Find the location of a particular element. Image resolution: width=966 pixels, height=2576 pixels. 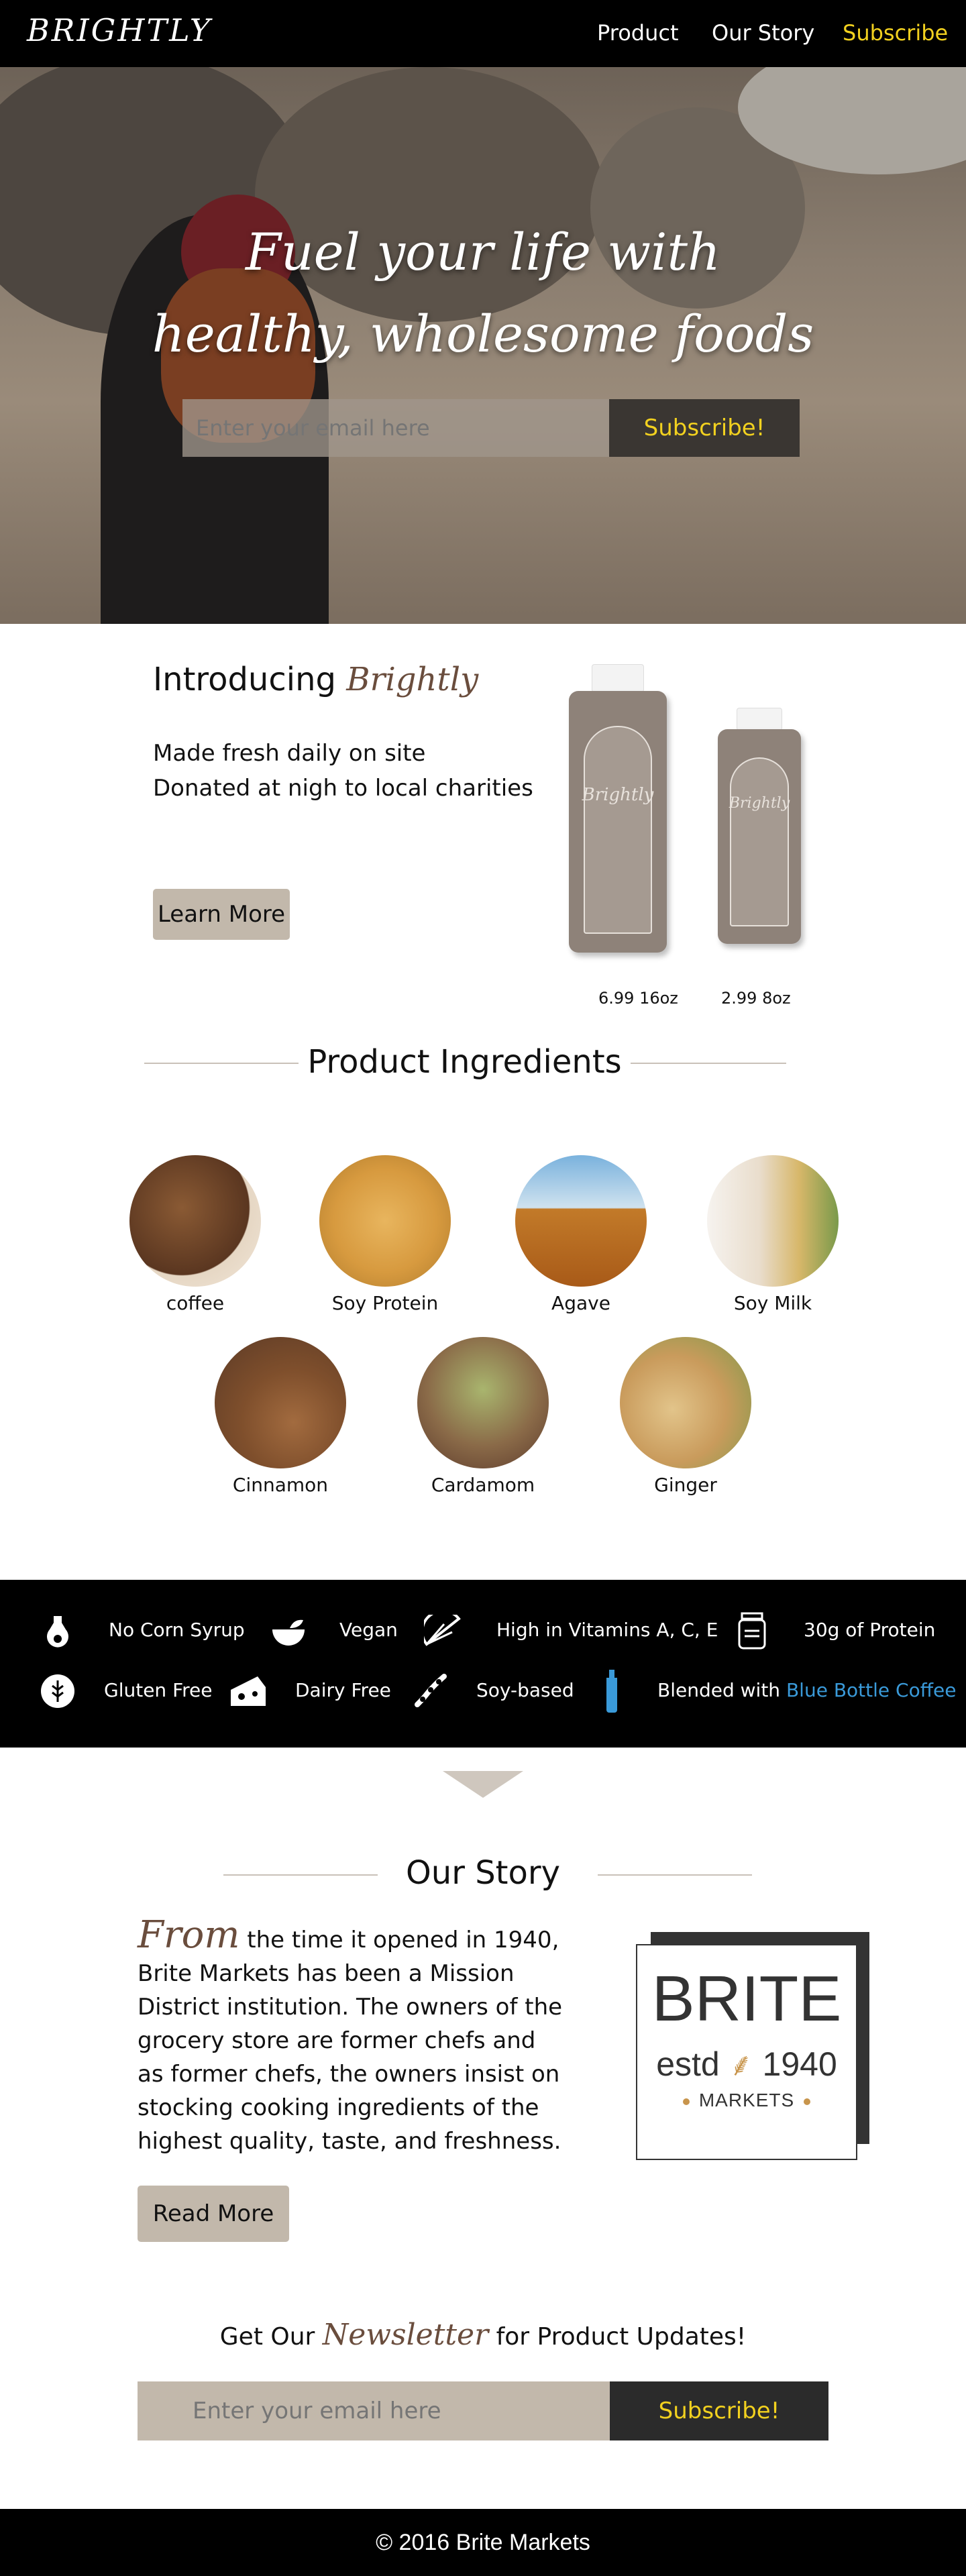

ingredient-label: Cinnamon is located at coordinates (280, 1485).